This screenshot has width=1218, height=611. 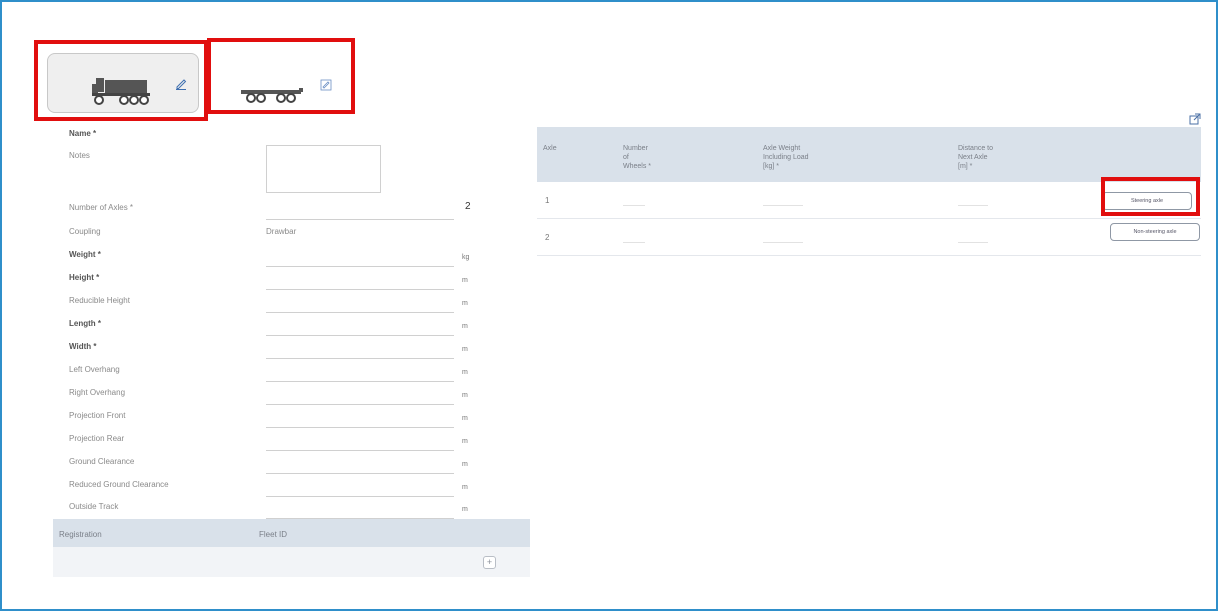 What do you see at coordinates (291, 533) in the screenshot?
I see `registration-table-header: Registration Fleet ID` at bounding box center [291, 533].